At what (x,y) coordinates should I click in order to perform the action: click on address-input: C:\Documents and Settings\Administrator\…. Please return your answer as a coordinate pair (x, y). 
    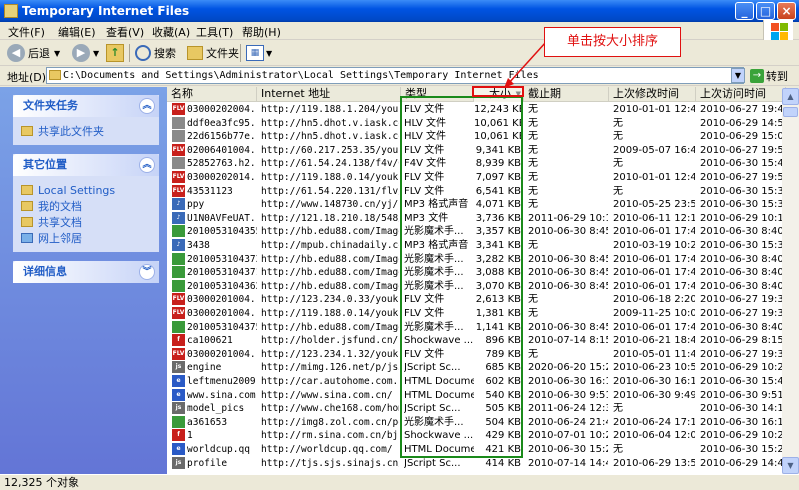
    Looking at the image, I should click on (395, 75).